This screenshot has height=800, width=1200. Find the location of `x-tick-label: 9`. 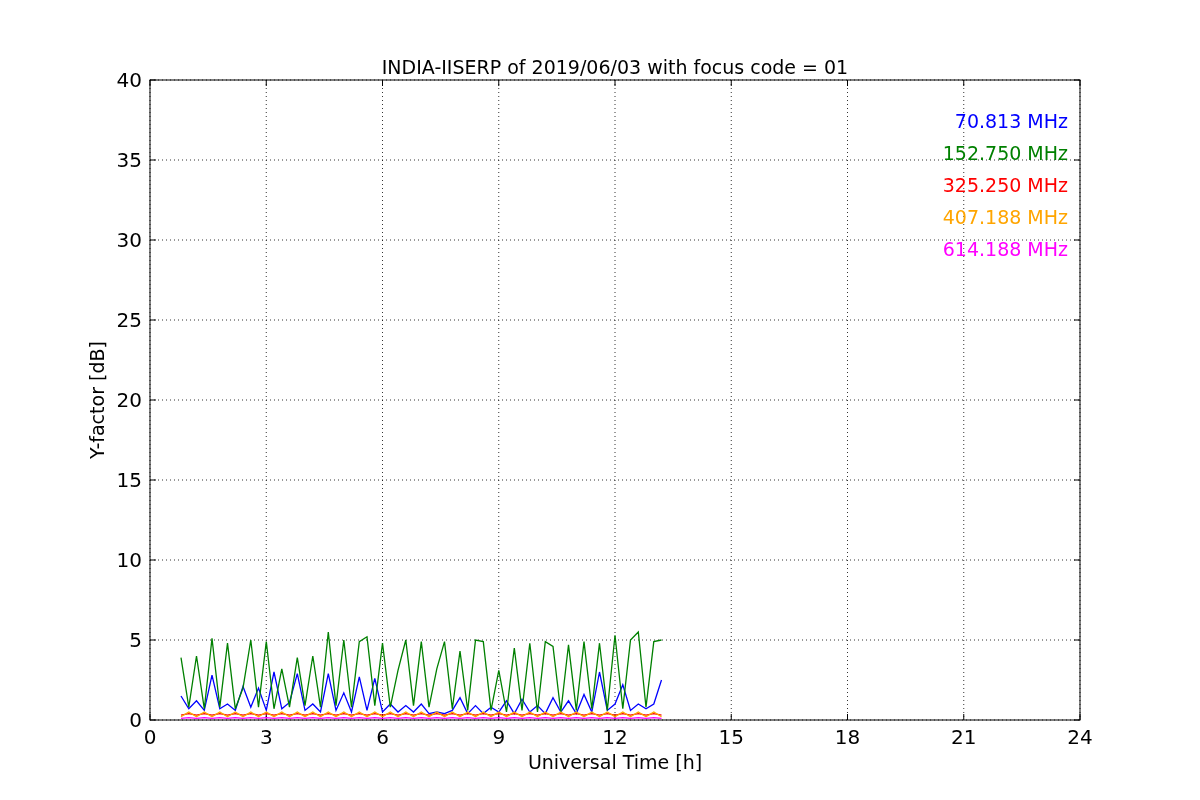

x-tick-label: 9 is located at coordinates (499, 737).